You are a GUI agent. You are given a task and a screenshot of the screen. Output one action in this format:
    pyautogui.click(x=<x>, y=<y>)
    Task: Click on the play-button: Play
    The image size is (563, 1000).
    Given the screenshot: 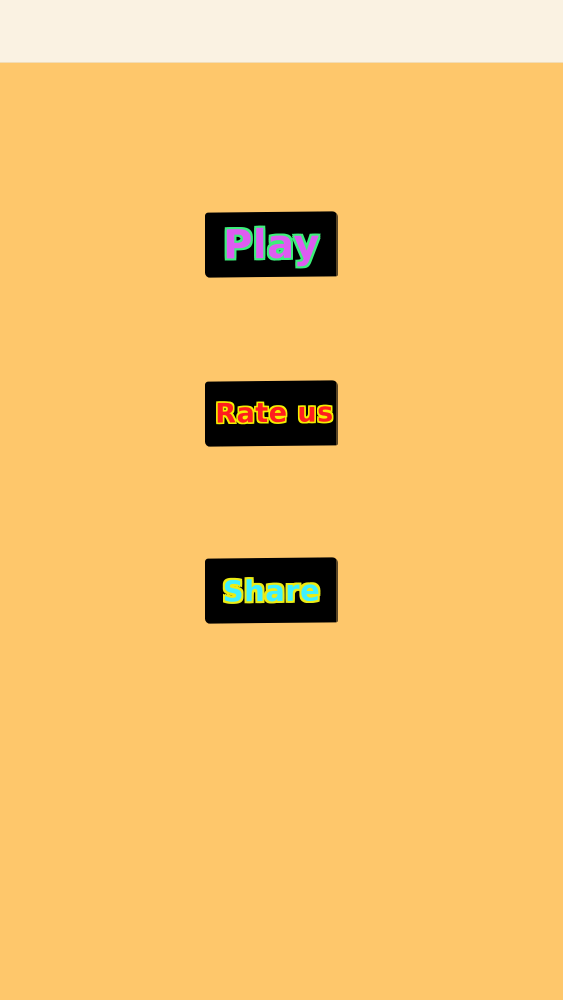 What is the action you would take?
    pyautogui.click(x=271, y=244)
    